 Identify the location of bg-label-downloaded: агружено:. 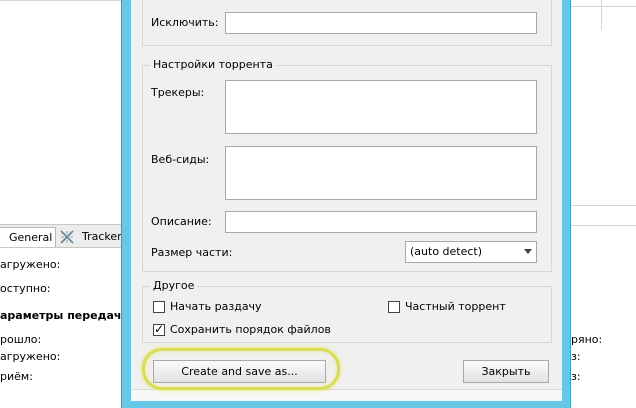
(30, 264).